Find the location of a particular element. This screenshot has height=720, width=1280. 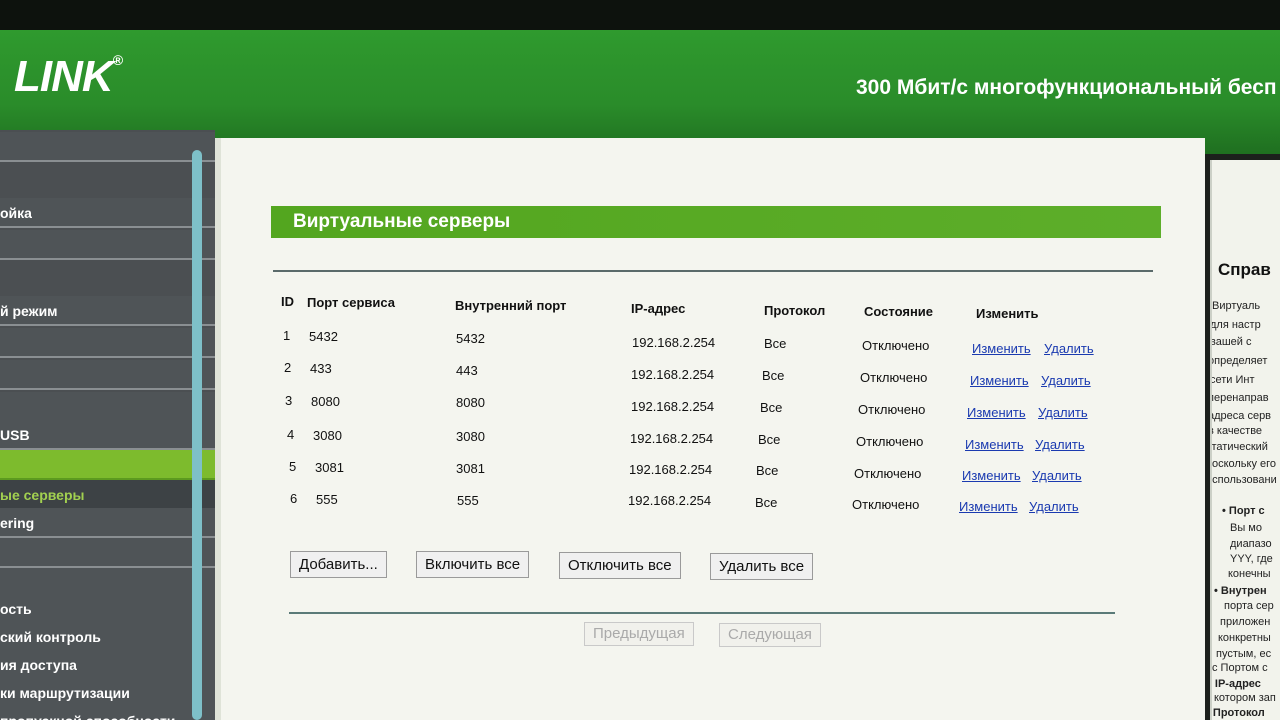

cell-internal-port: 8080 is located at coordinates (470, 402).